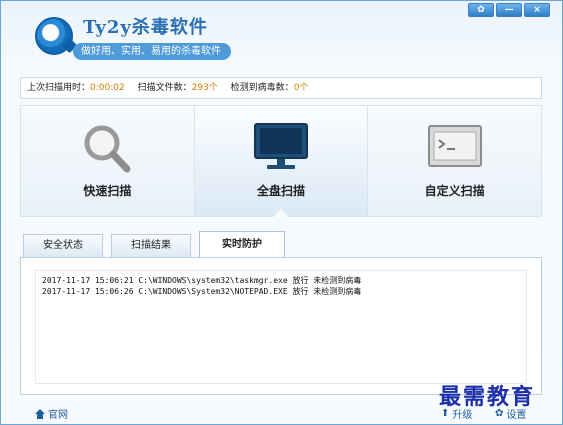 The image size is (563, 425). What do you see at coordinates (454, 191) in the screenshot?
I see `custom-scan-label: 自定义扫描` at bounding box center [454, 191].